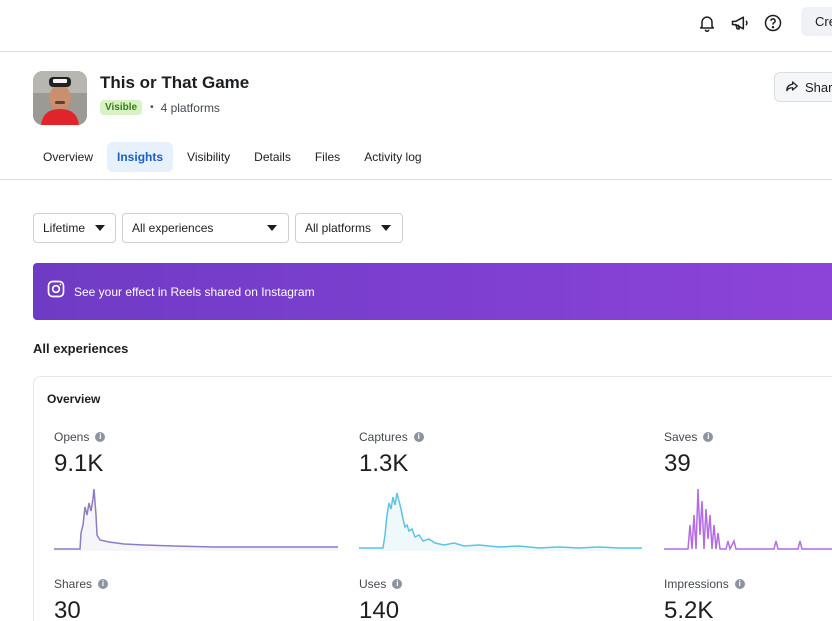 This screenshot has height=621, width=832. Describe the element at coordinates (500, 521) in the screenshot. I see `captures-sparkline` at that location.